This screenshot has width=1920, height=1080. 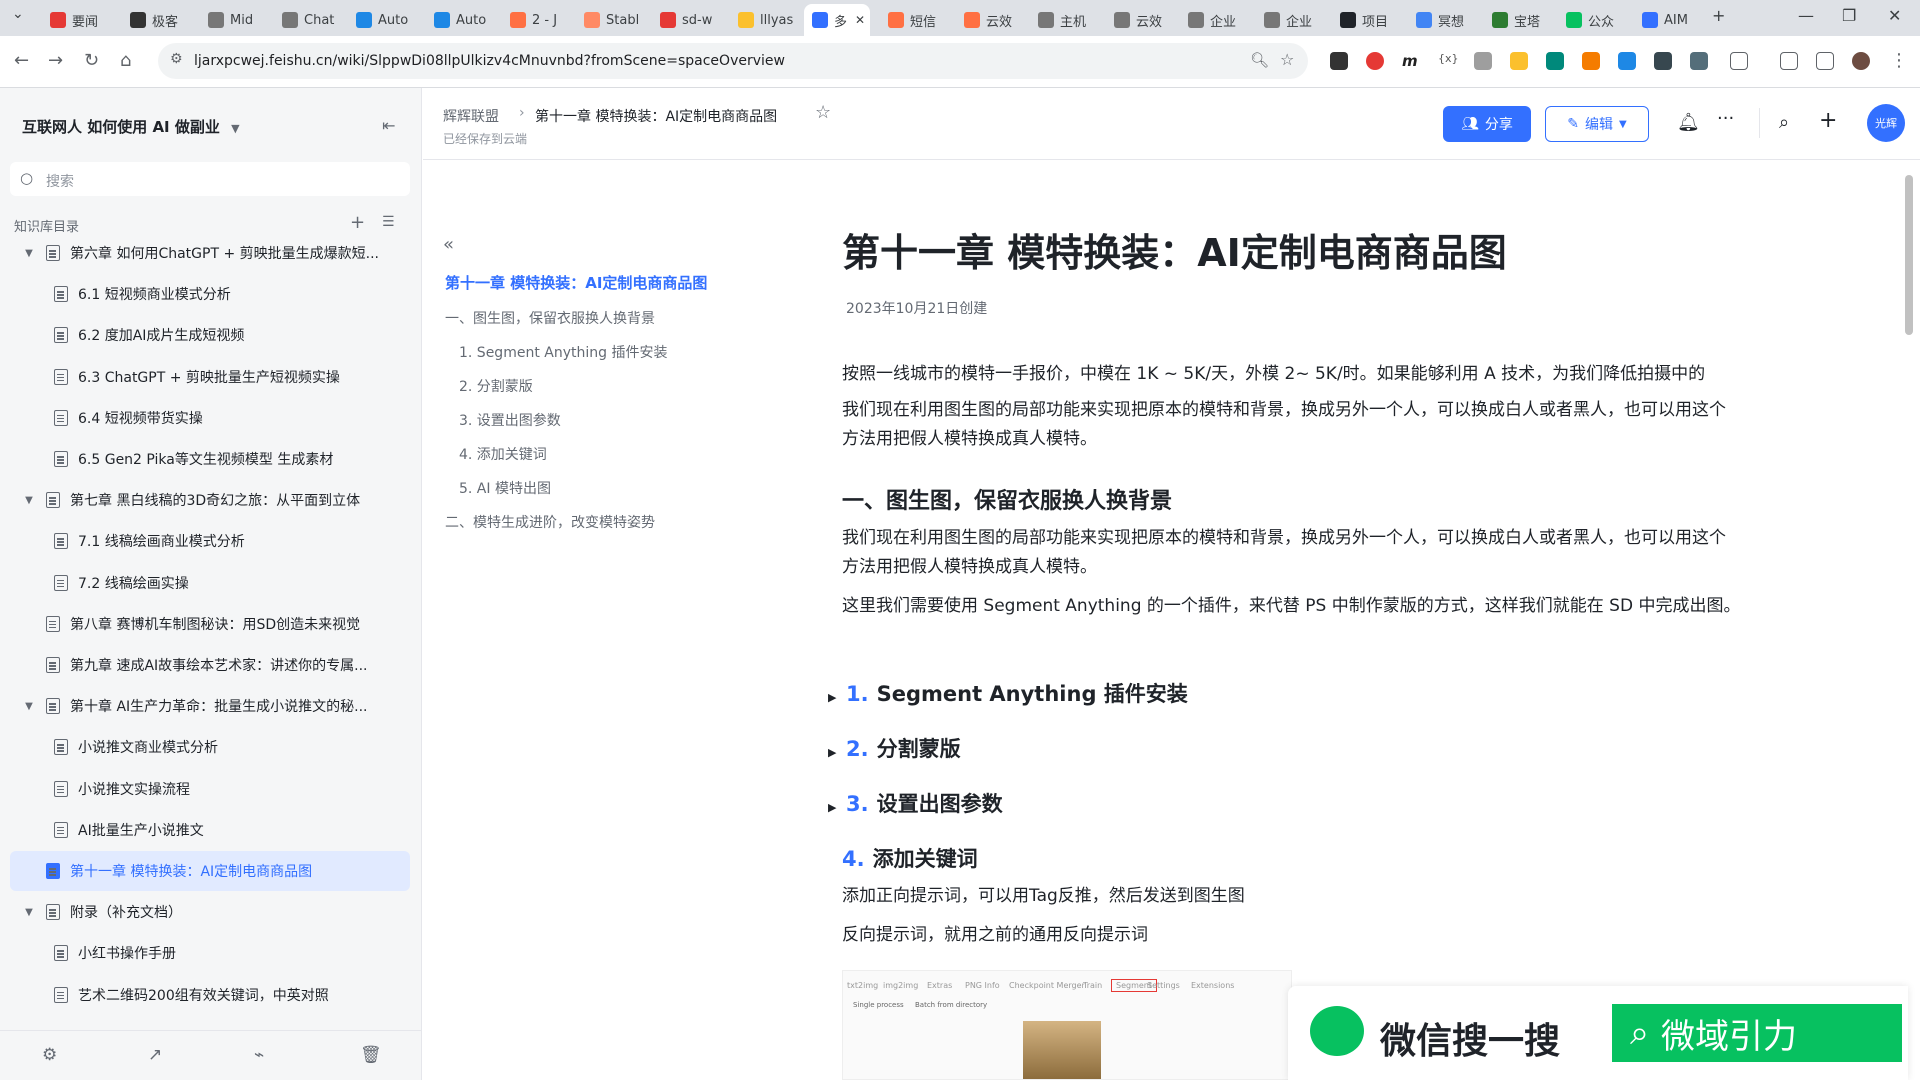 I want to click on new-tab-icon: +, so click(x=1718, y=15).